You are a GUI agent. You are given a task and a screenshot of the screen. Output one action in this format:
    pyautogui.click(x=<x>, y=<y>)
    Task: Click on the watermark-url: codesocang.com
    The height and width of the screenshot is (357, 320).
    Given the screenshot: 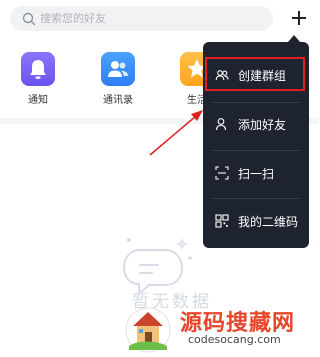 What is the action you would take?
    pyautogui.click(x=234, y=339)
    